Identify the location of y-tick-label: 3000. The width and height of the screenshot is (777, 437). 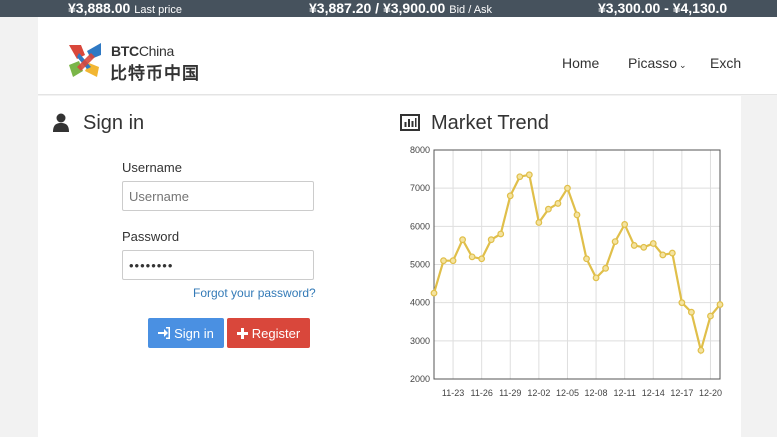
(420, 341).